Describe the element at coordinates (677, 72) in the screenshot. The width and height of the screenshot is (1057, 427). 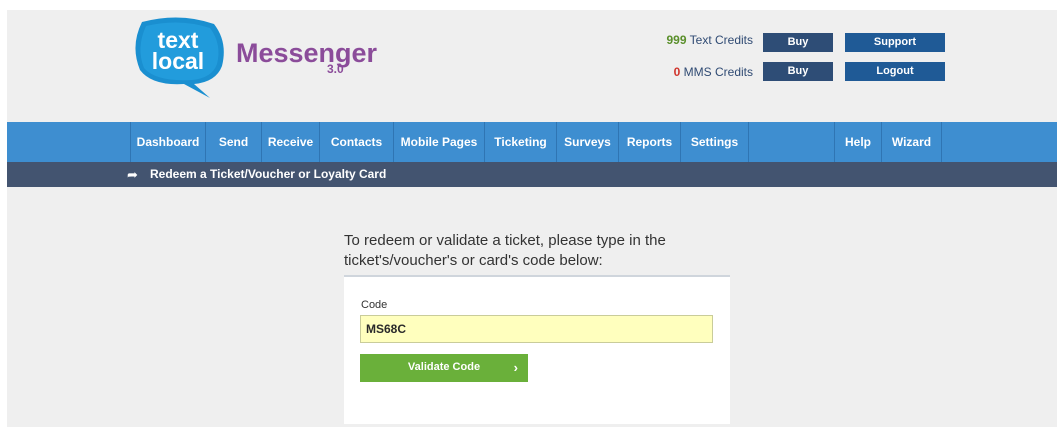
I see `mms-credits-count: 0` at that location.